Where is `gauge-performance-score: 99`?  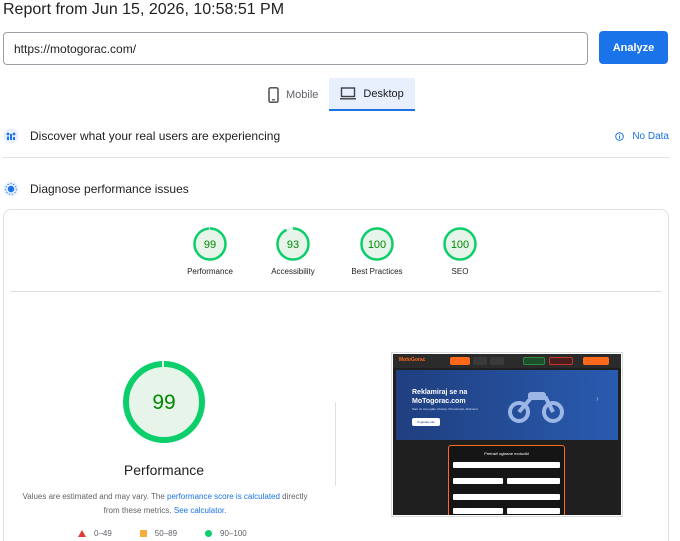
gauge-performance-score: 99 is located at coordinates (210, 245).